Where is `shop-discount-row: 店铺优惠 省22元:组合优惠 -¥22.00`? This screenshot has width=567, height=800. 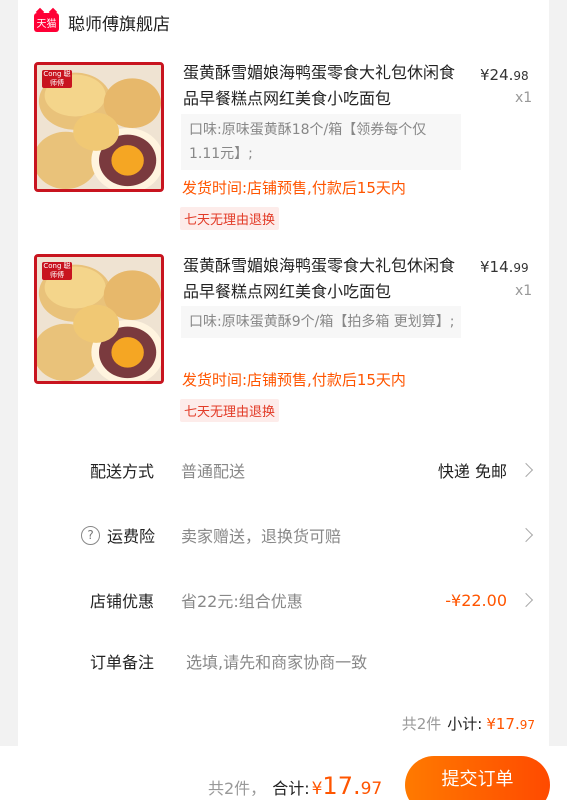
shop-discount-row: 店铺优惠 省22元:组合优惠 -¥22.00 is located at coordinates (283, 600).